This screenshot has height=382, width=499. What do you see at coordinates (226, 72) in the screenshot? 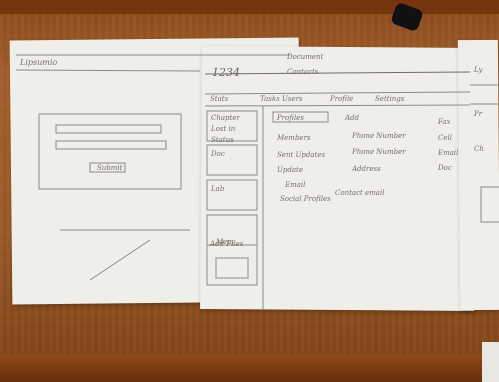
I see `center-title-text: 1234` at bounding box center [226, 72].